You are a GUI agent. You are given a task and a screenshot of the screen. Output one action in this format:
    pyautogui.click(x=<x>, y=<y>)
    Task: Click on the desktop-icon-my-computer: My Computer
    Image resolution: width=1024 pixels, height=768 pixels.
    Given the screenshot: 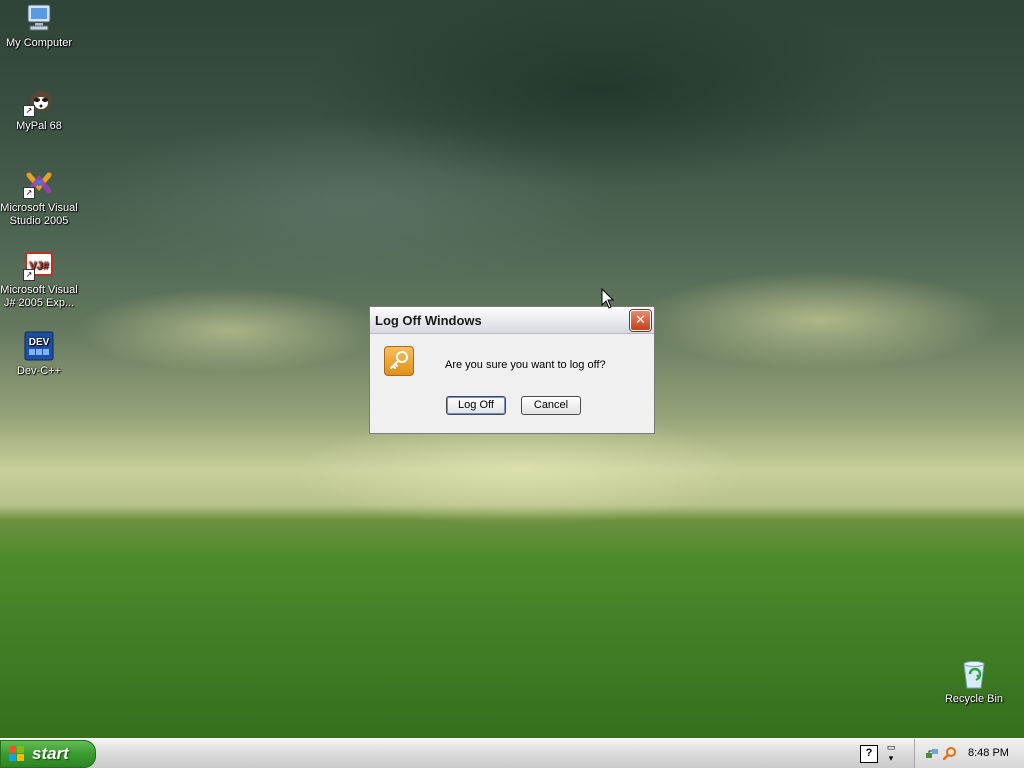 What is the action you would take?
    pyautogui.click(x=39, y=26)
    